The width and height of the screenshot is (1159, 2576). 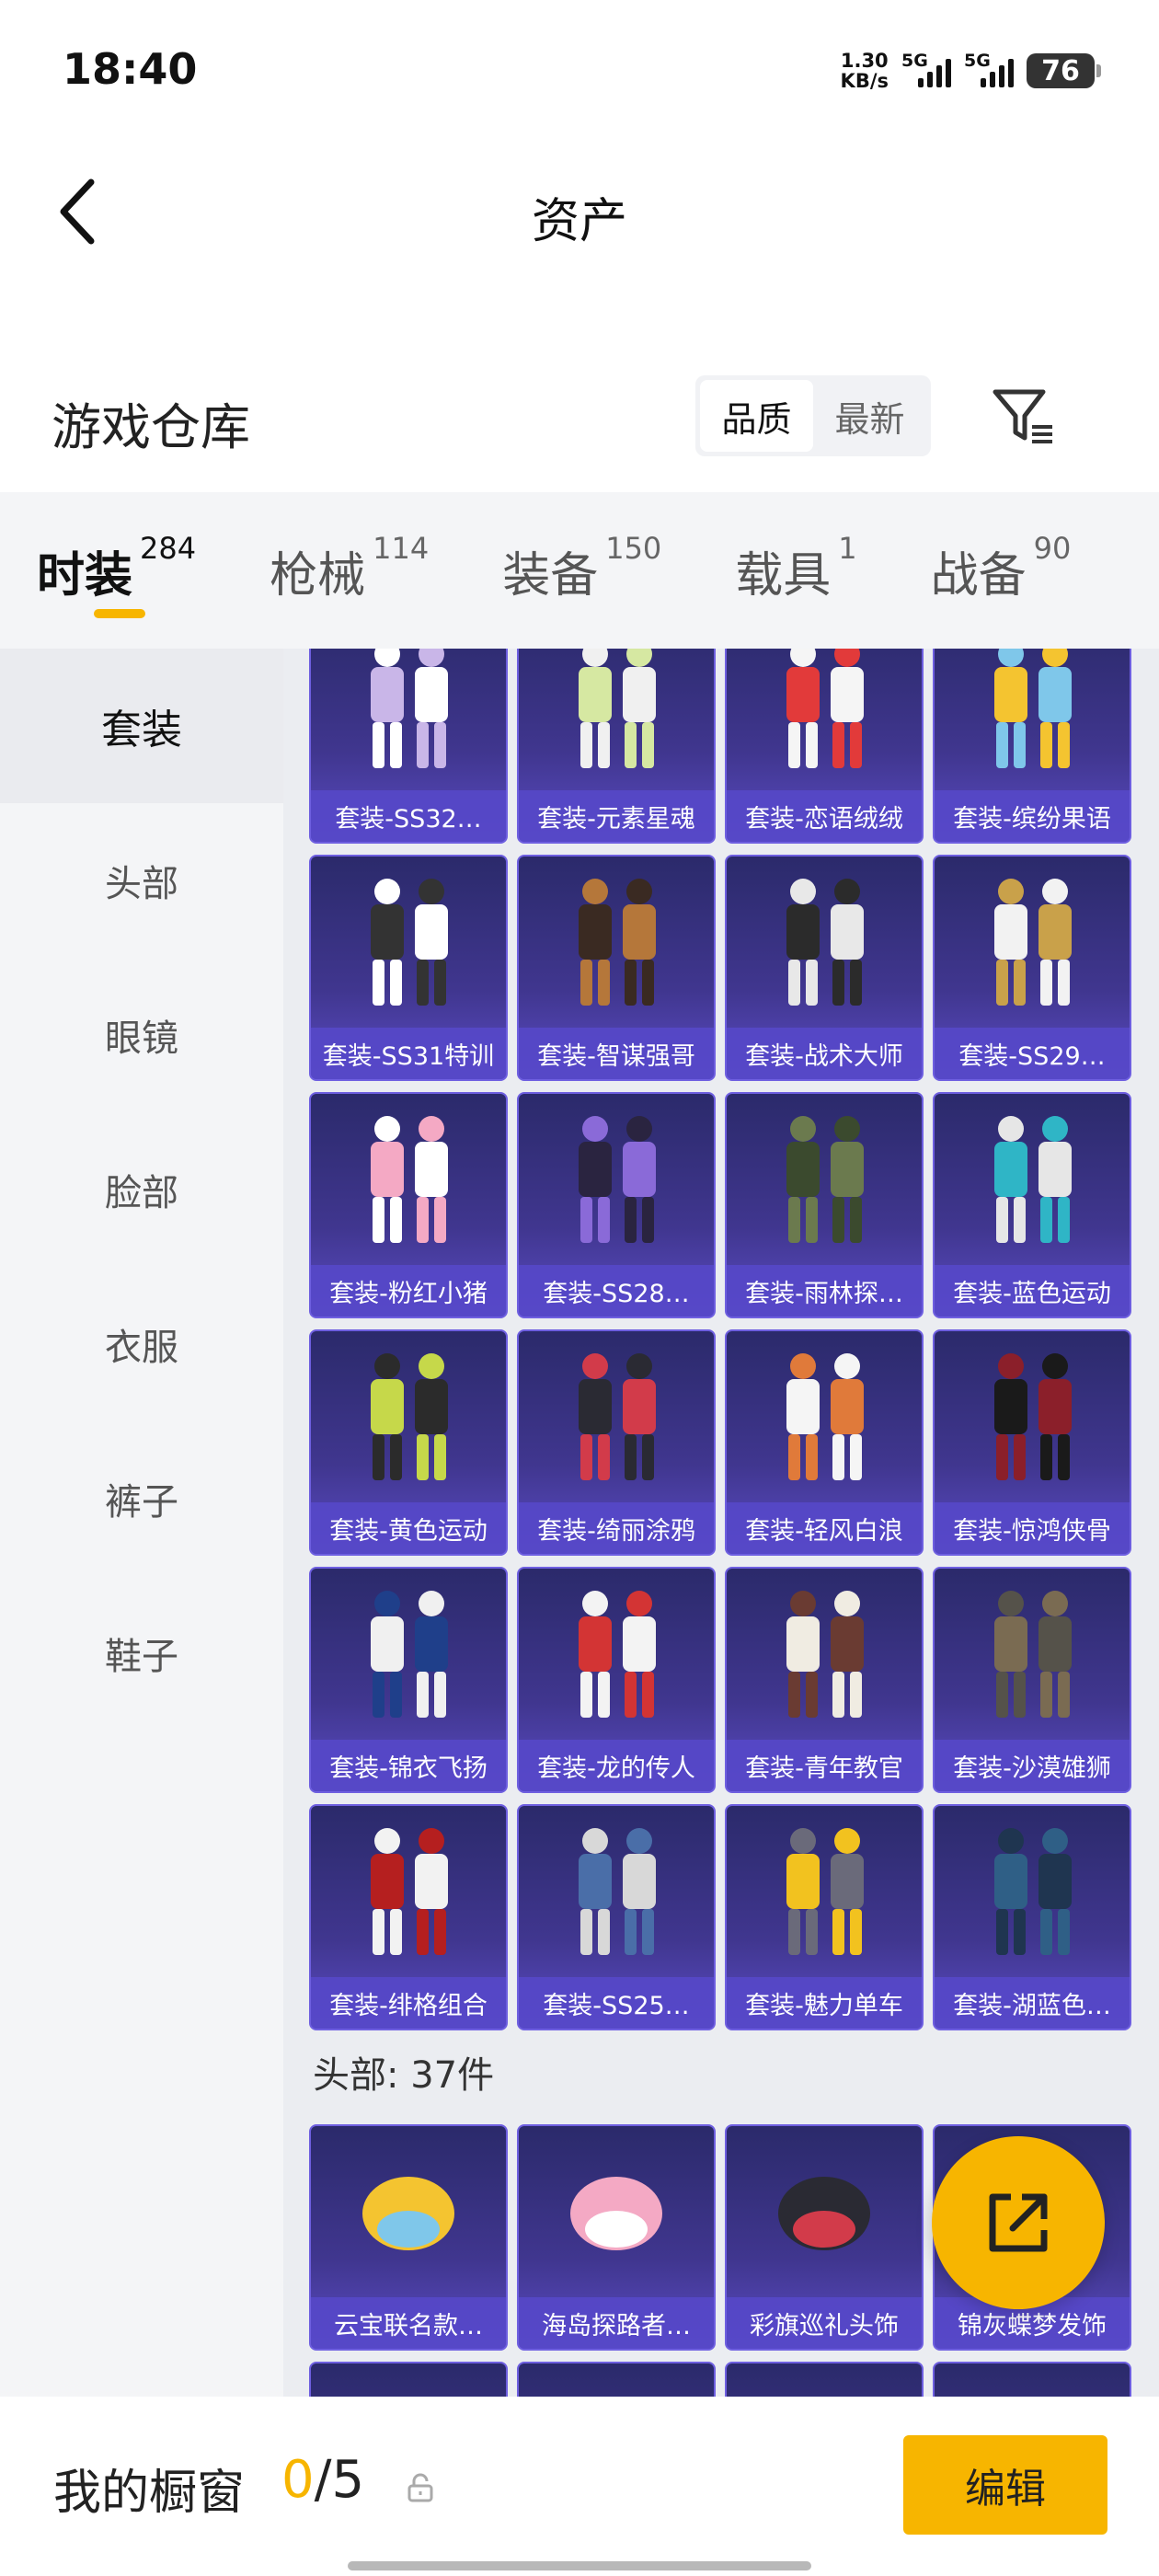 What do you see at coordinates (401, 548) in the screenshot?
I see `tab-count: 114` at bounding box center [401, 548].